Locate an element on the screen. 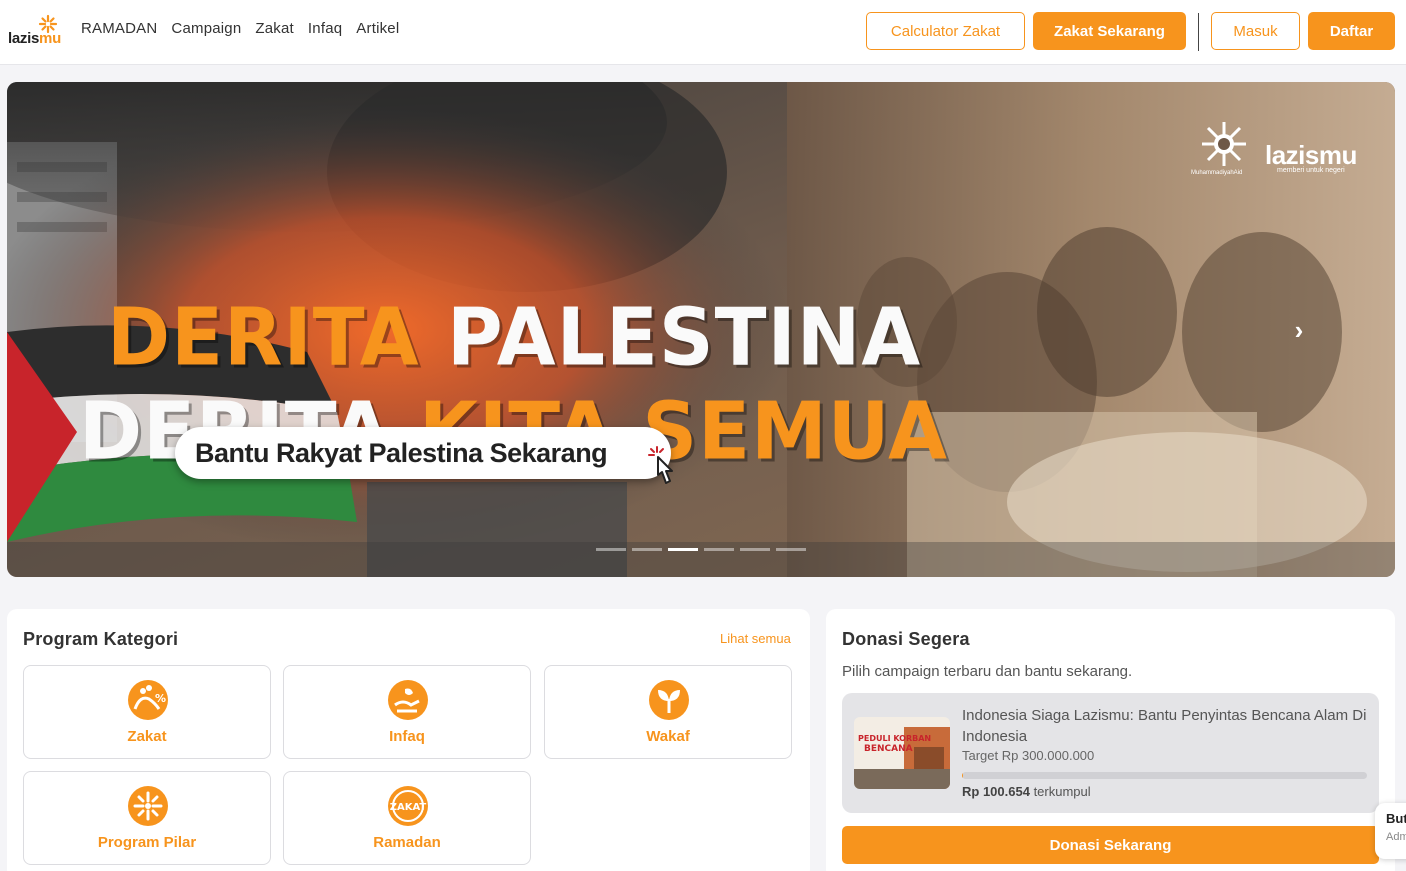  ramadan-icon: ZAKAT is located at coordinates (408, 806).